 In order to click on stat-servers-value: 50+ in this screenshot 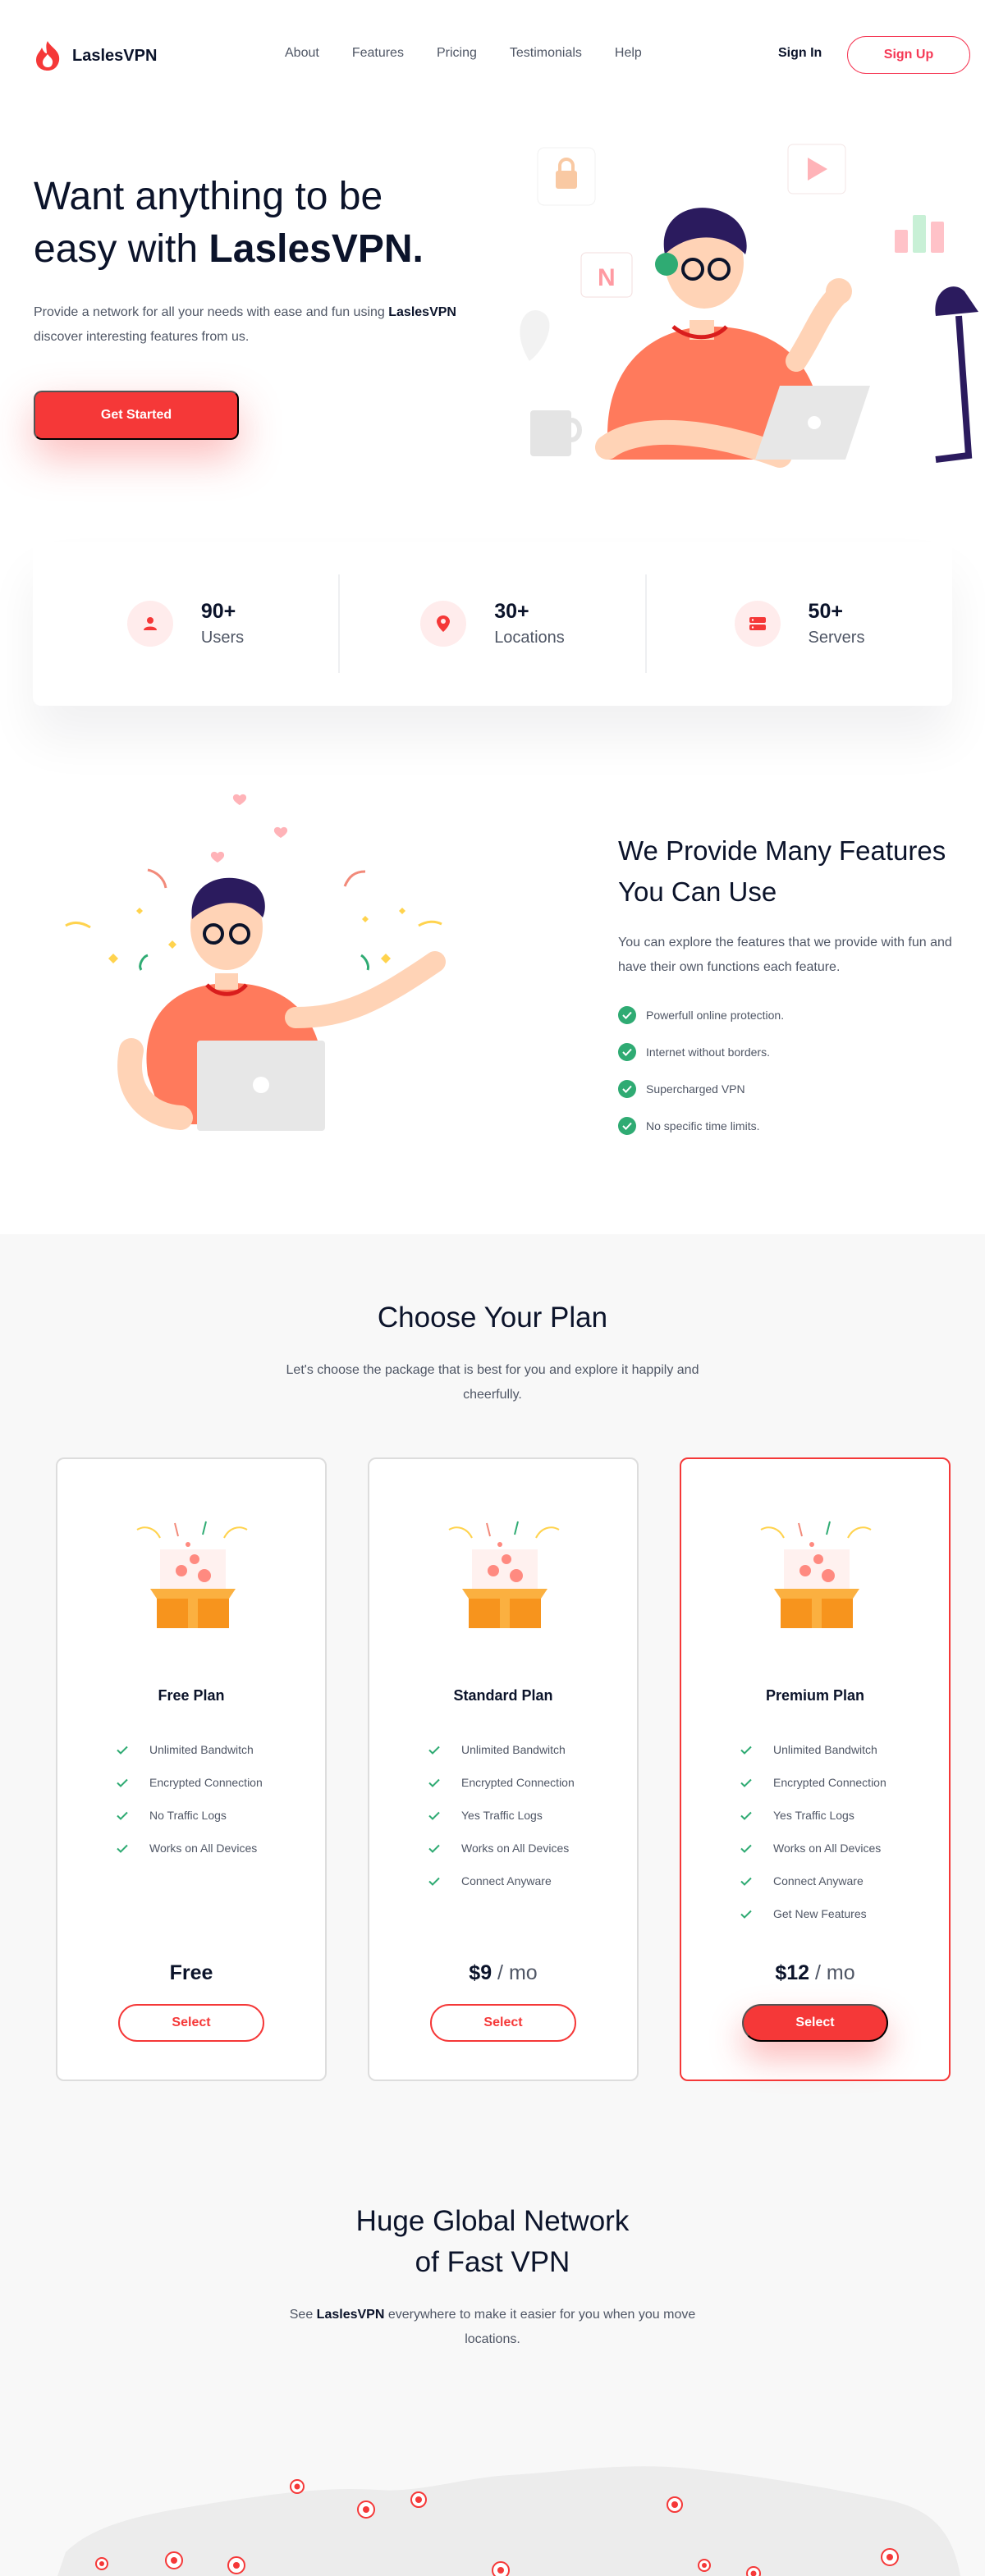, I will do `click(825, 611)`.